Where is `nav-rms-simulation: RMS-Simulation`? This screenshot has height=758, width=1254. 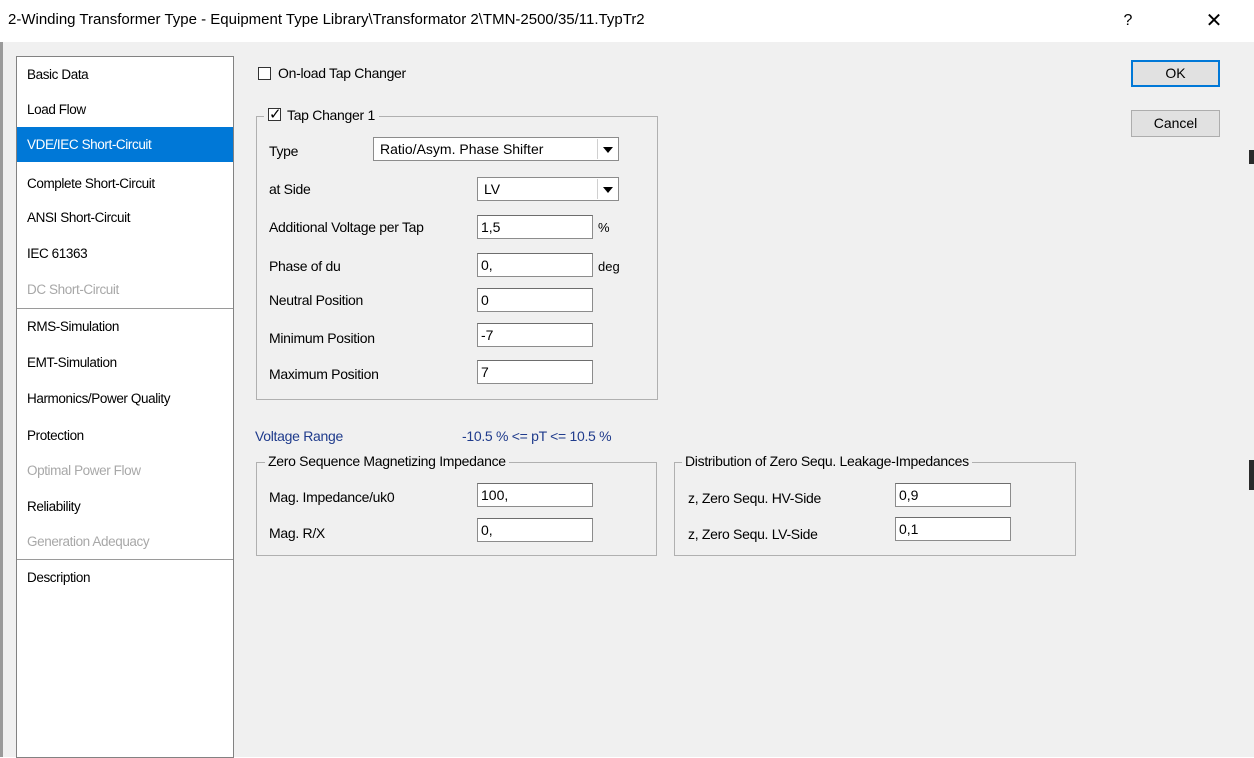
nav-rms-simulation: RMS-Simulation is located at coordinates (125, 326).